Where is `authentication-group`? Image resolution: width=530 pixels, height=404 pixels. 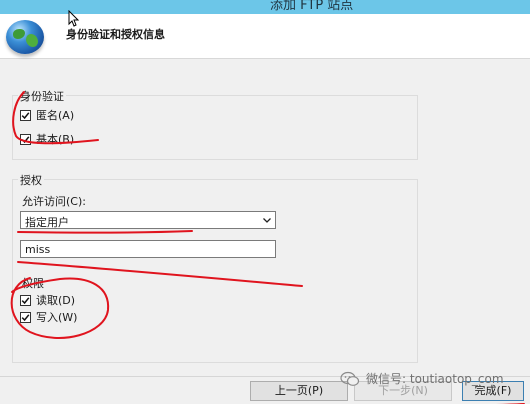 authentication-group is located at coordinates (215, 127).